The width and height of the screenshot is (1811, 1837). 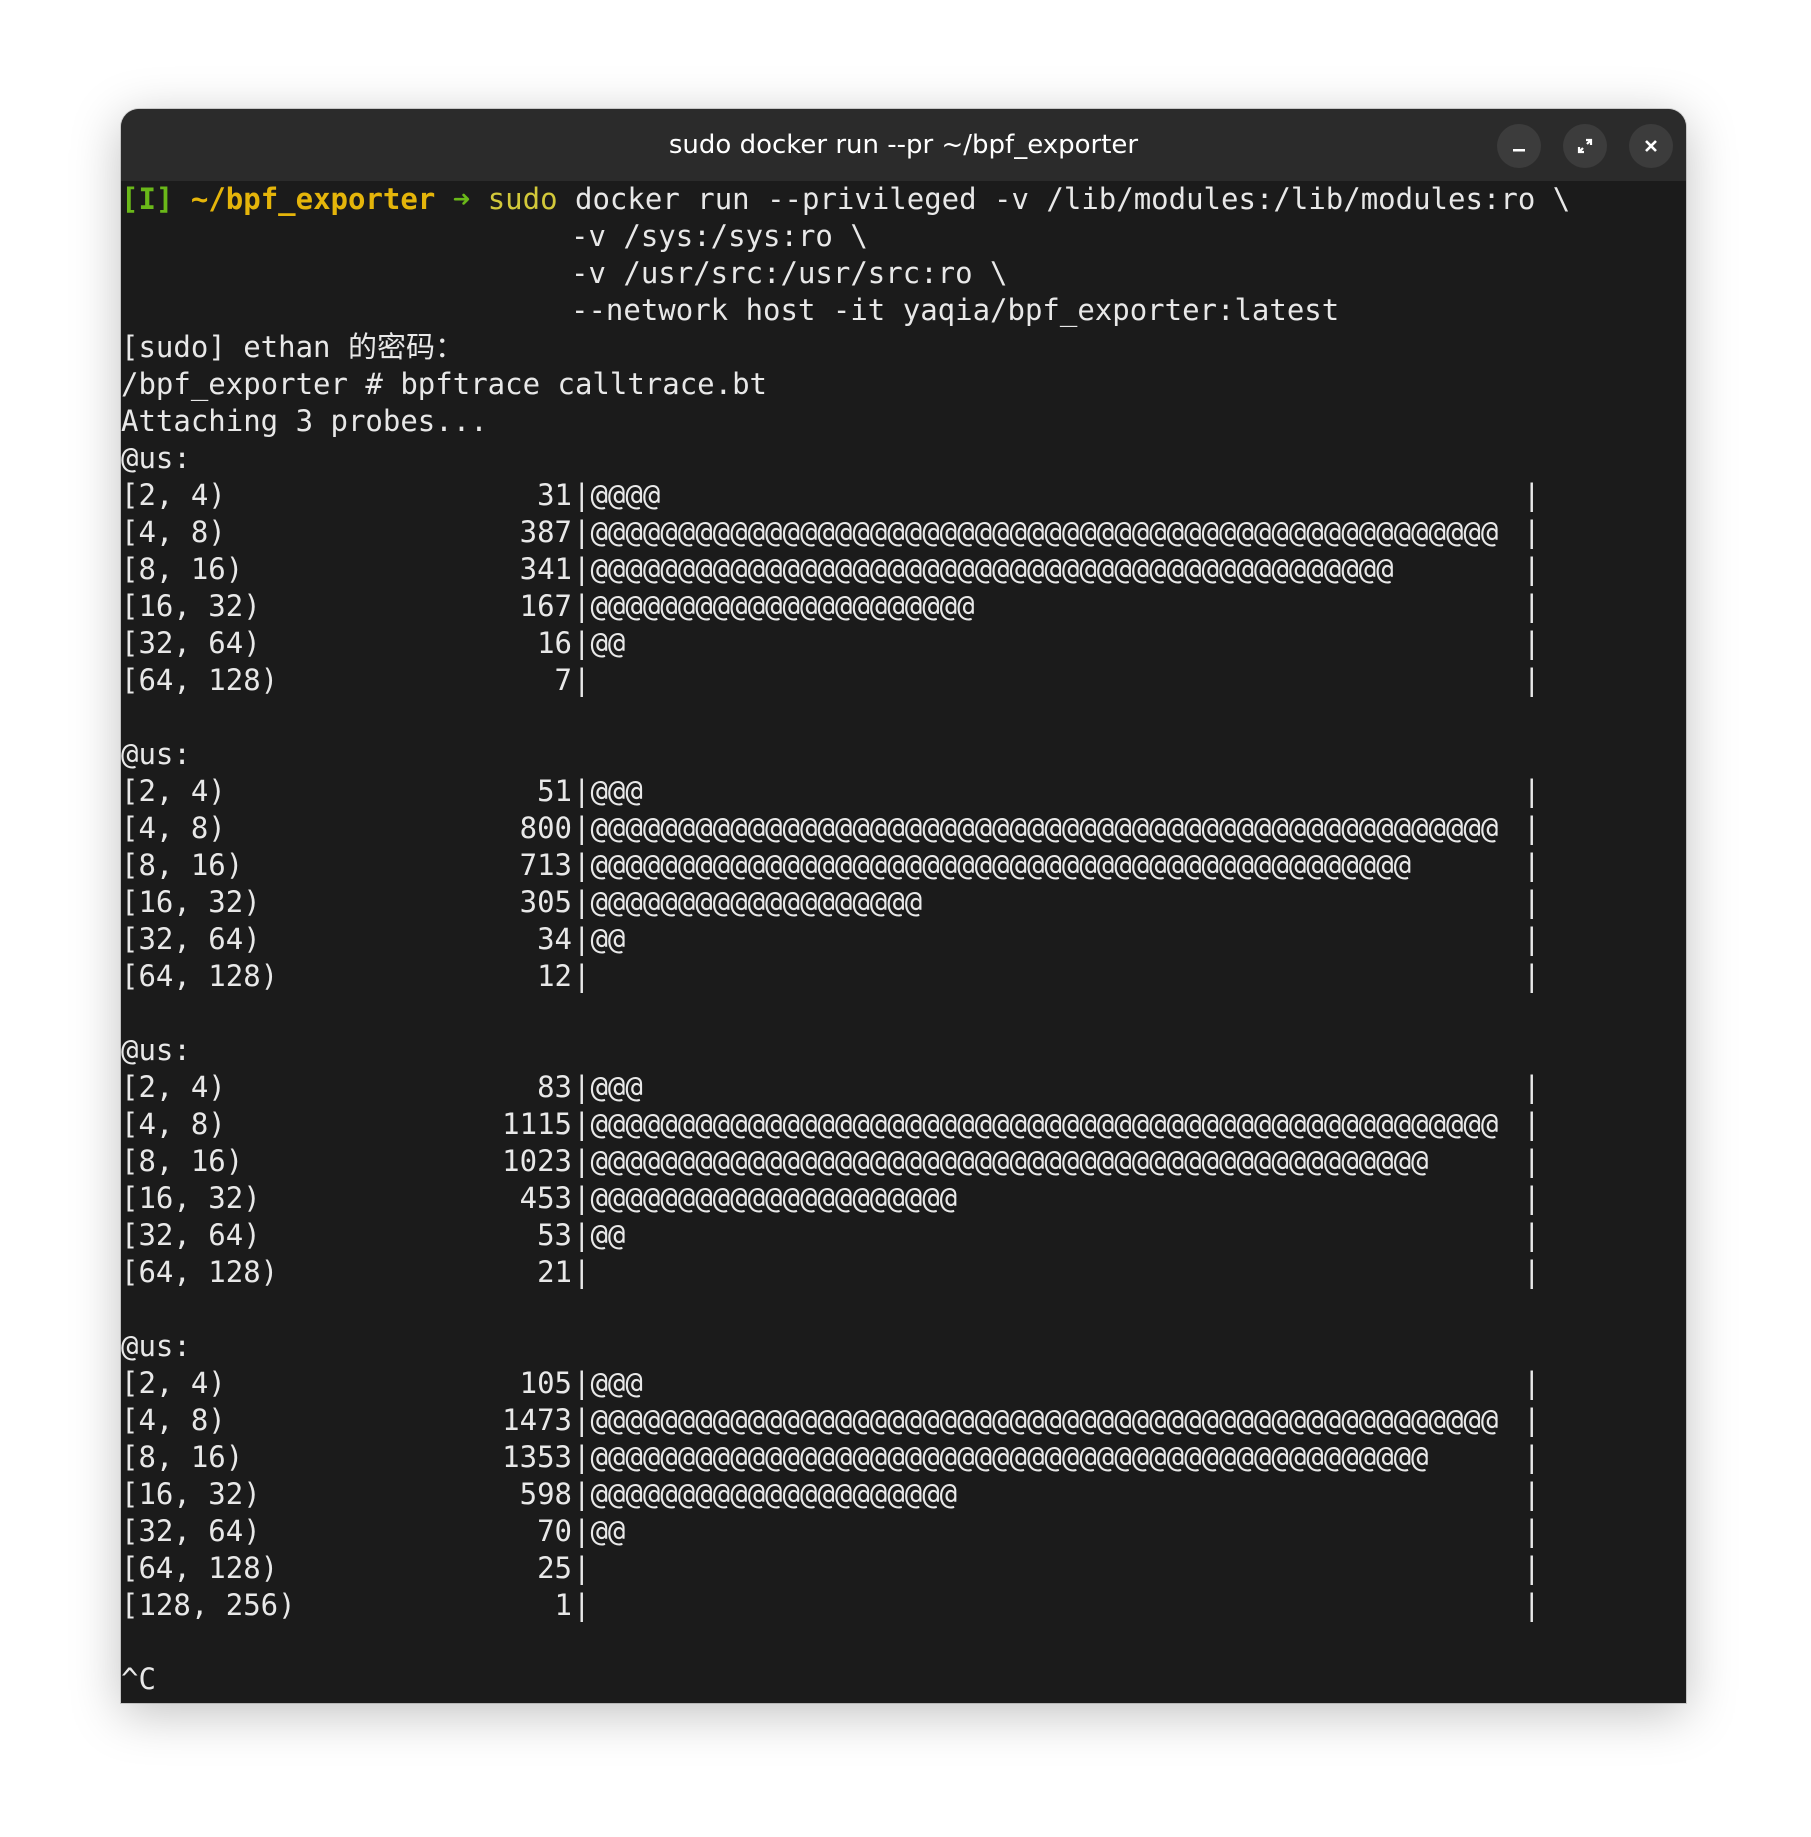 I want to click on histogram-row: [32, 64) 70 |@@ |, so click(x=903, y=1531).